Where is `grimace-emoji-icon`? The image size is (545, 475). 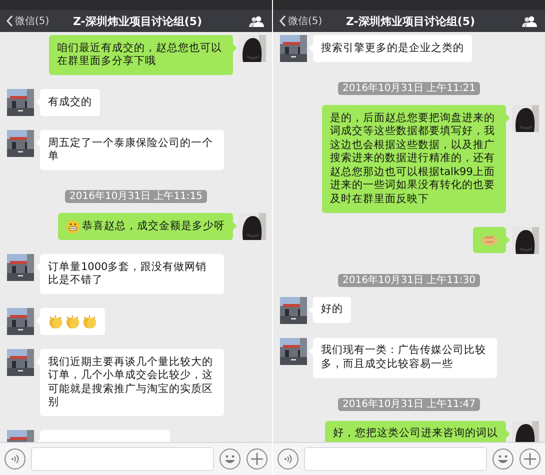
grimace-emoji-icon is located at coordinates (73, 227).